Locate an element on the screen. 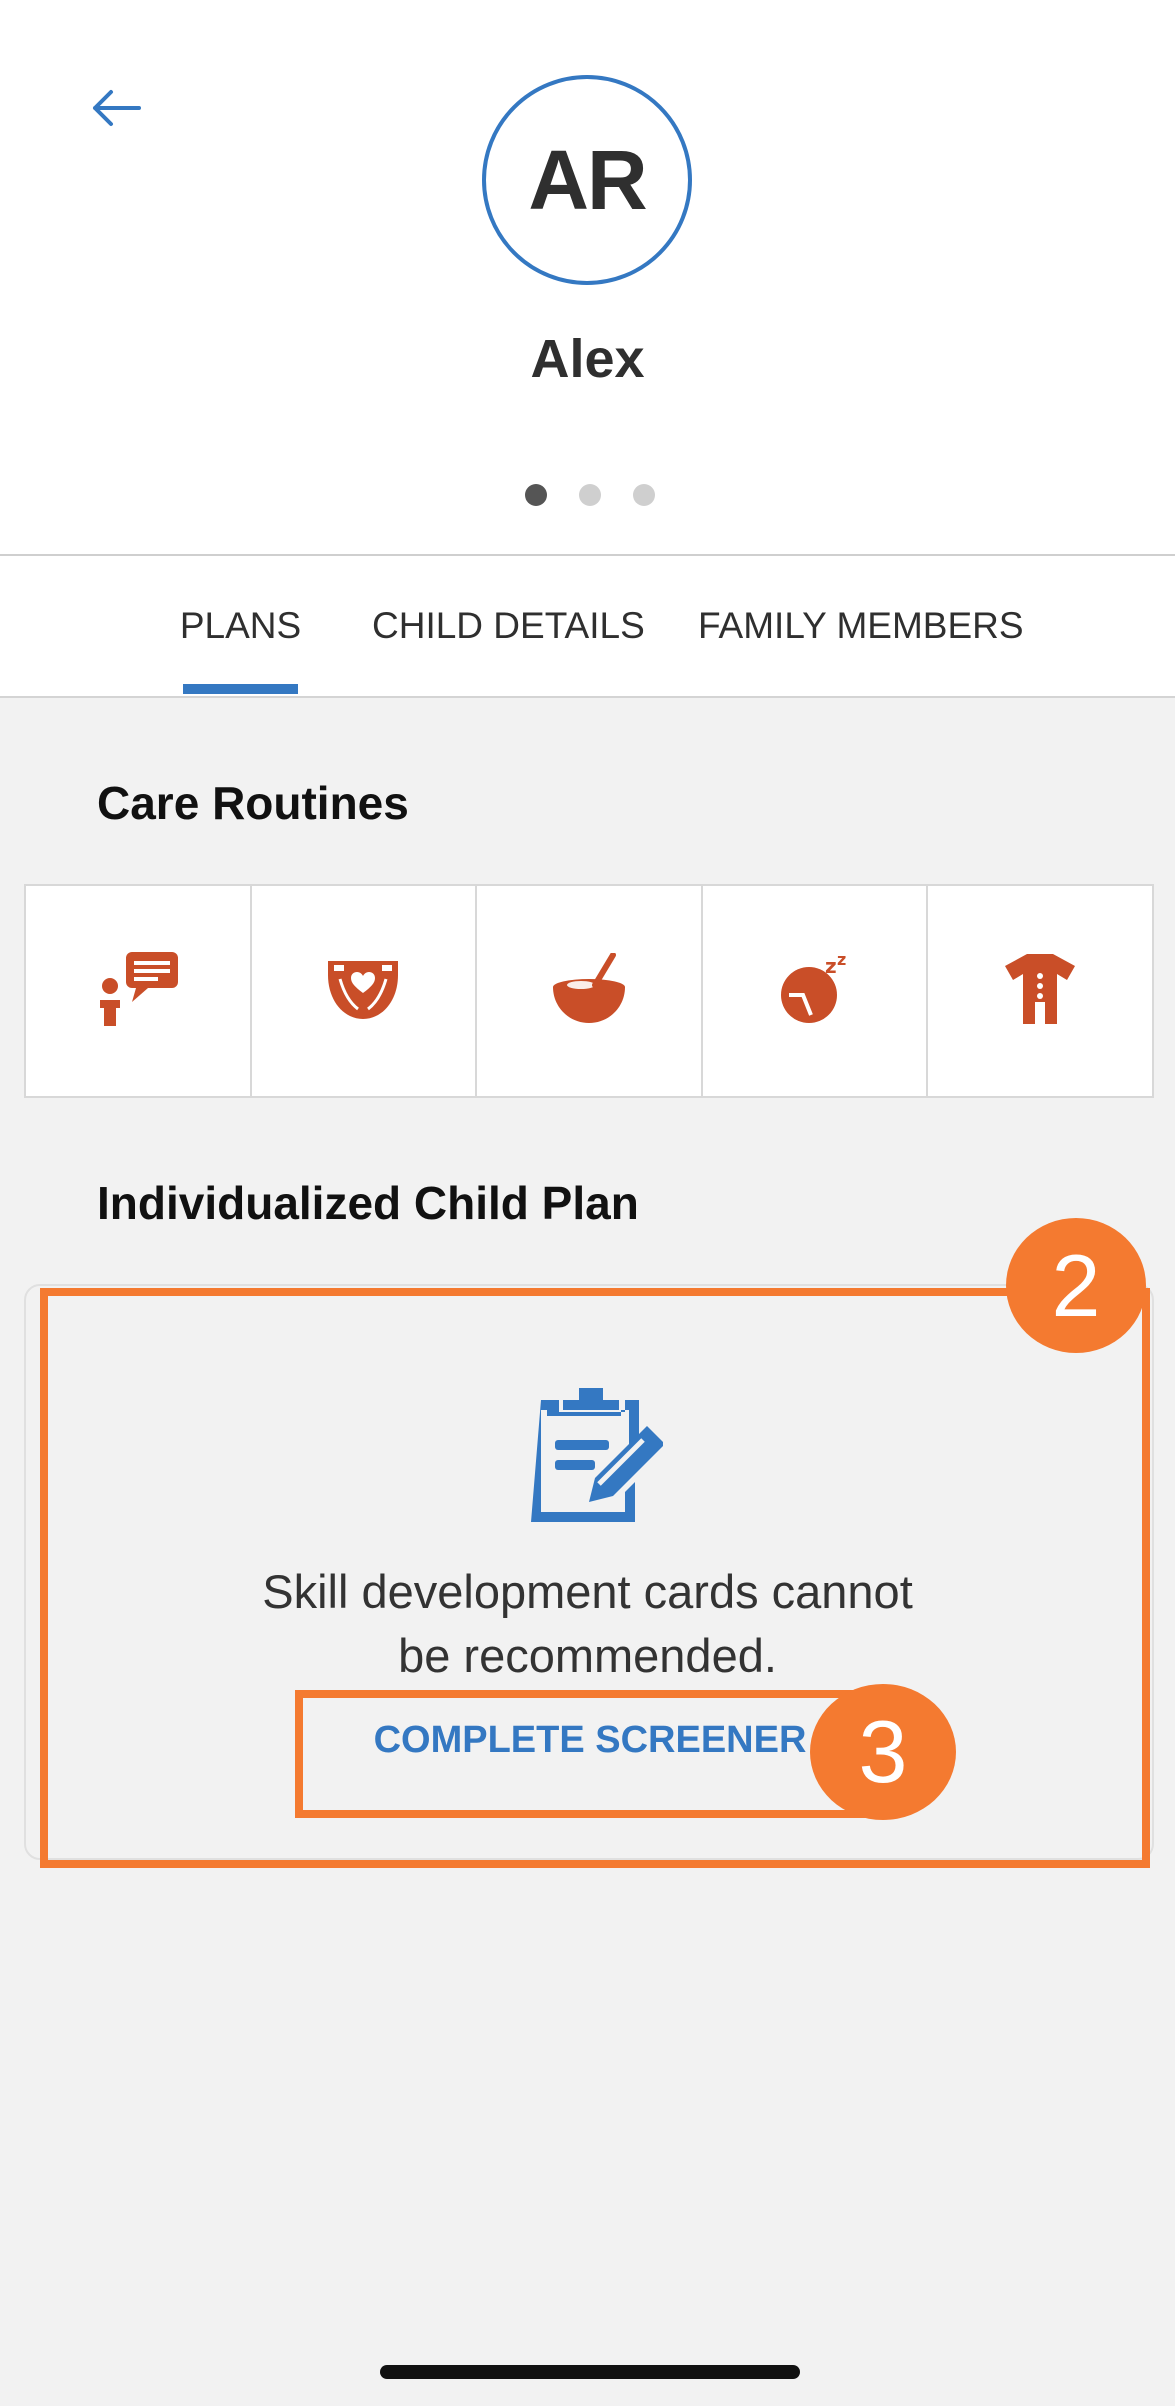 The height and width of the screenshot is (2406, 1175). routine-feeding is located at coordinates (590, 991).